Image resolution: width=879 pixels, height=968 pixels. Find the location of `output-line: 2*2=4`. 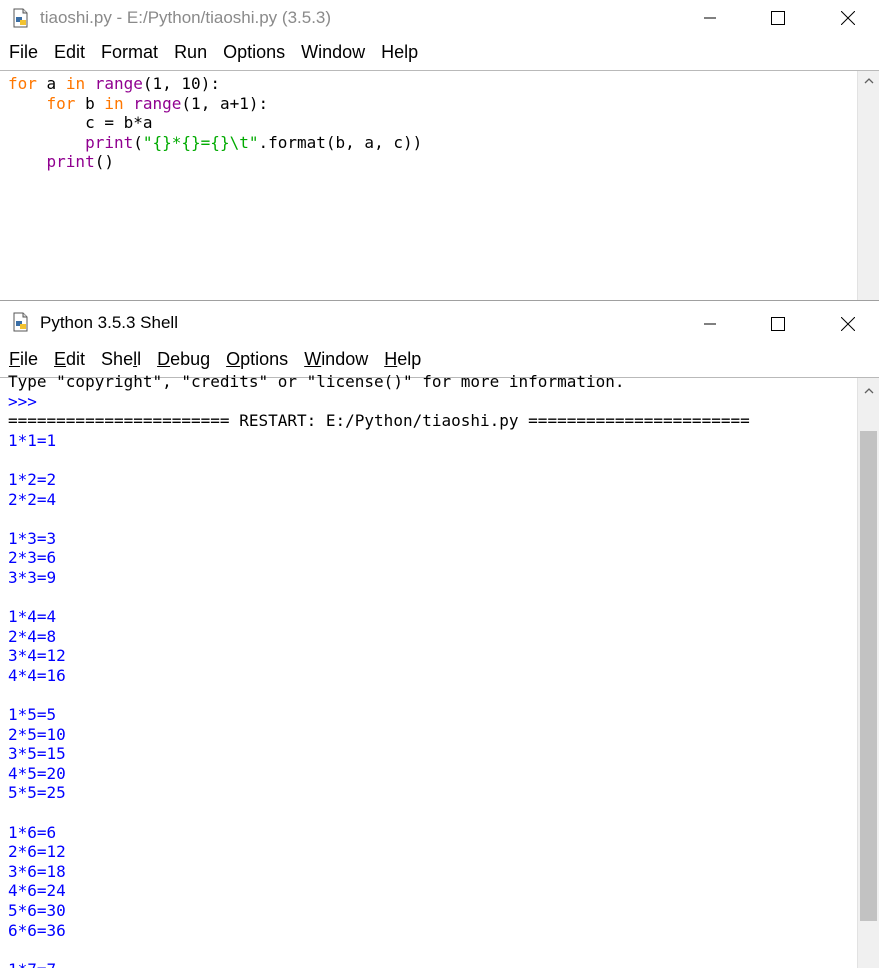

output-line: 2*2=4 is located at coordinates (32, 499).